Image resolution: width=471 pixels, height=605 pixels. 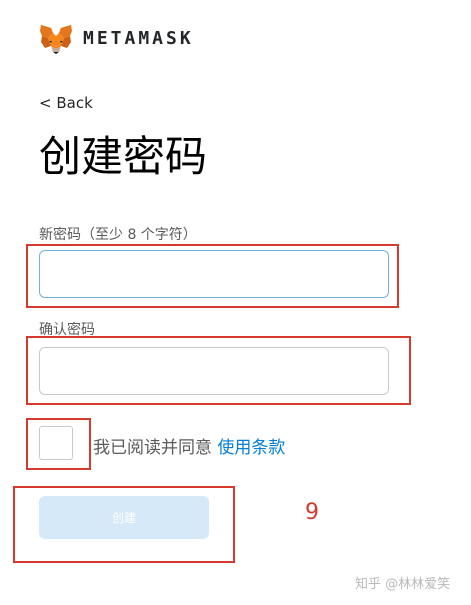 I want to click on annotation-box-checkbox, so click(x=58, y=444).